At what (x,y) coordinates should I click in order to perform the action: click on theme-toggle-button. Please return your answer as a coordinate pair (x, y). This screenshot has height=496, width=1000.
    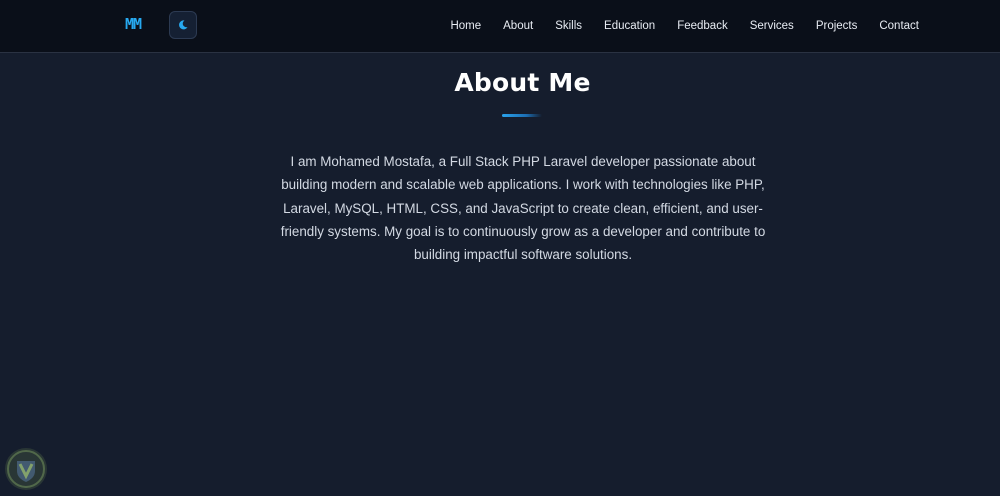
    Looking at the image, I should click on (183, 25).